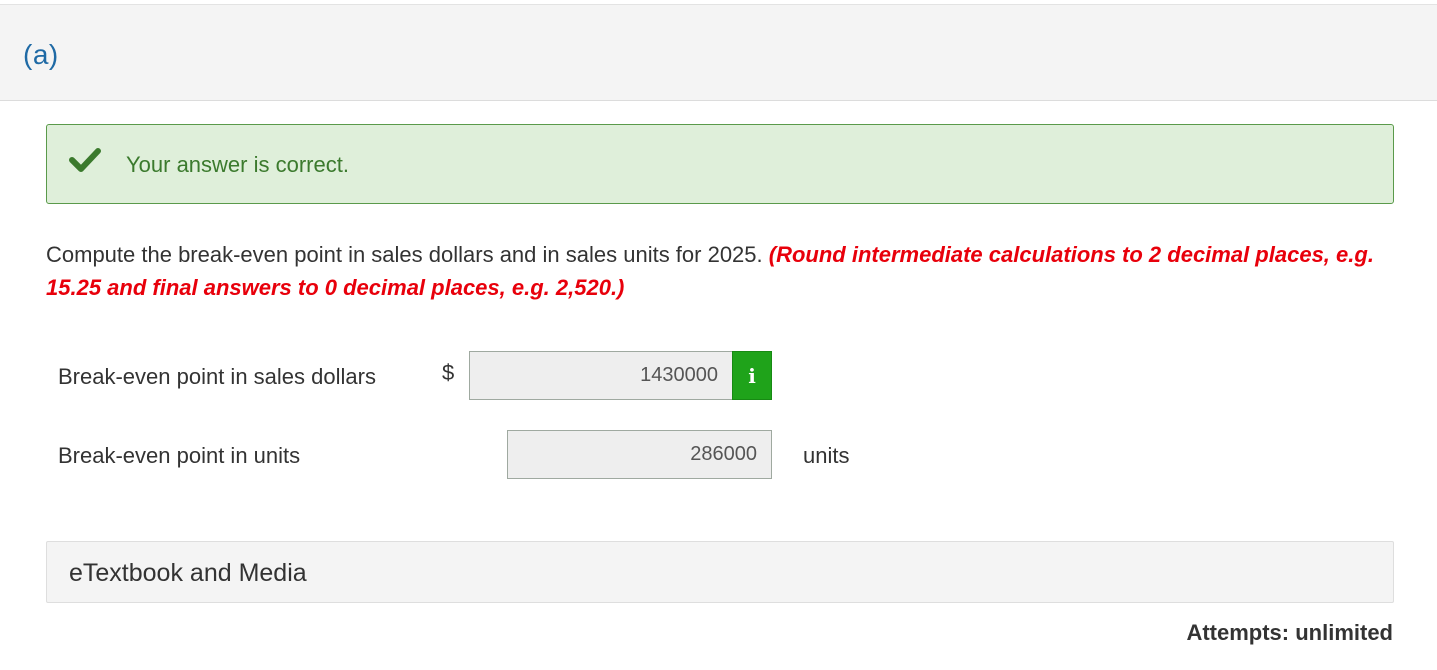 The width and height of the screenshot is (1437, 670). Describe the element at coordinates (639, 454) in the screenshot. I see `units-input` at that location.